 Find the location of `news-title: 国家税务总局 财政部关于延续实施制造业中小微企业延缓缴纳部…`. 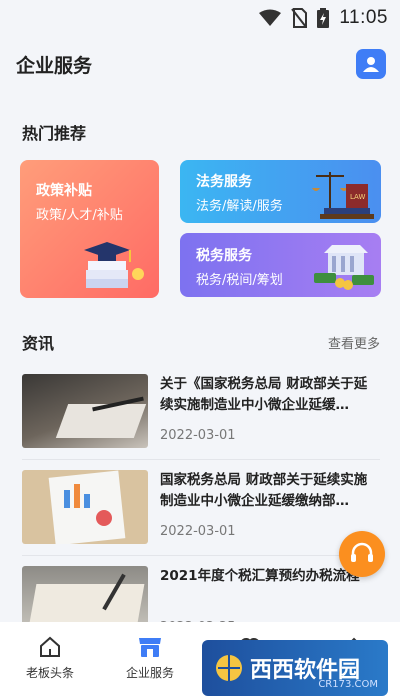

news-title: 国家税务总局 财政部关于延续实施制造业中小微企业延缓缴纳部… is located at coordinates (264, 490).